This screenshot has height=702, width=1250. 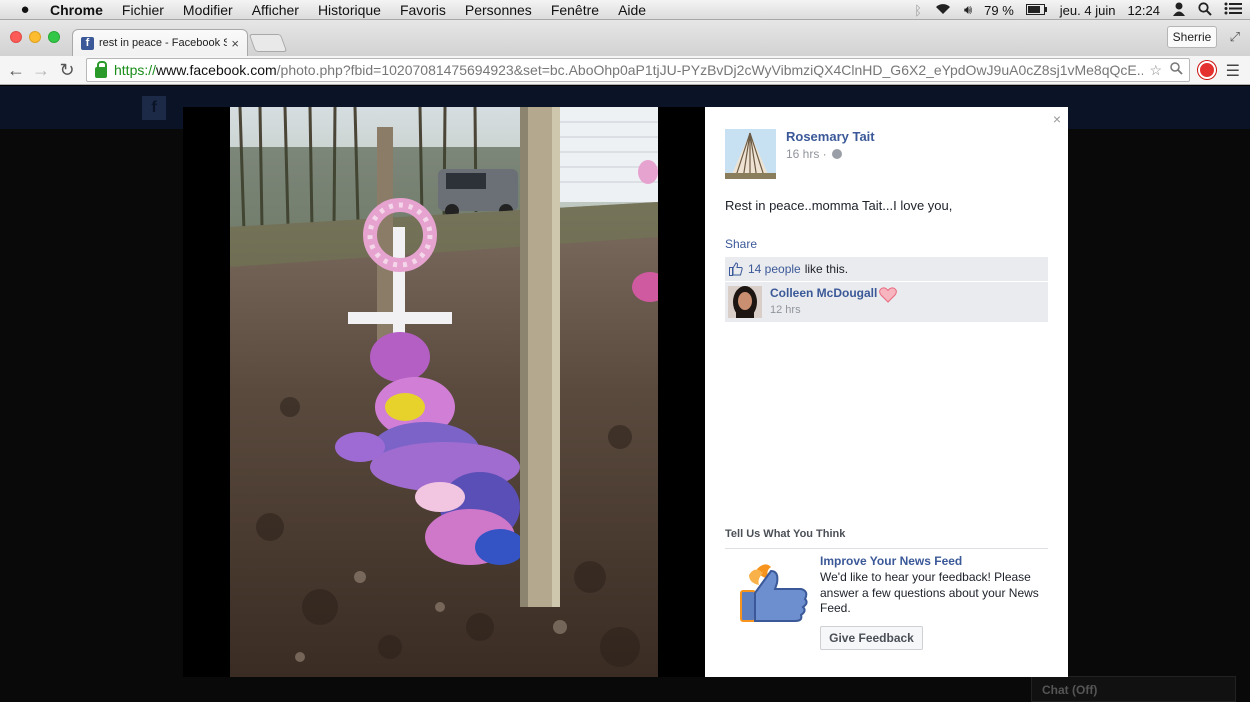 I want to click on fullscreen-icon: ⤢, so click(x=1235, y=37).